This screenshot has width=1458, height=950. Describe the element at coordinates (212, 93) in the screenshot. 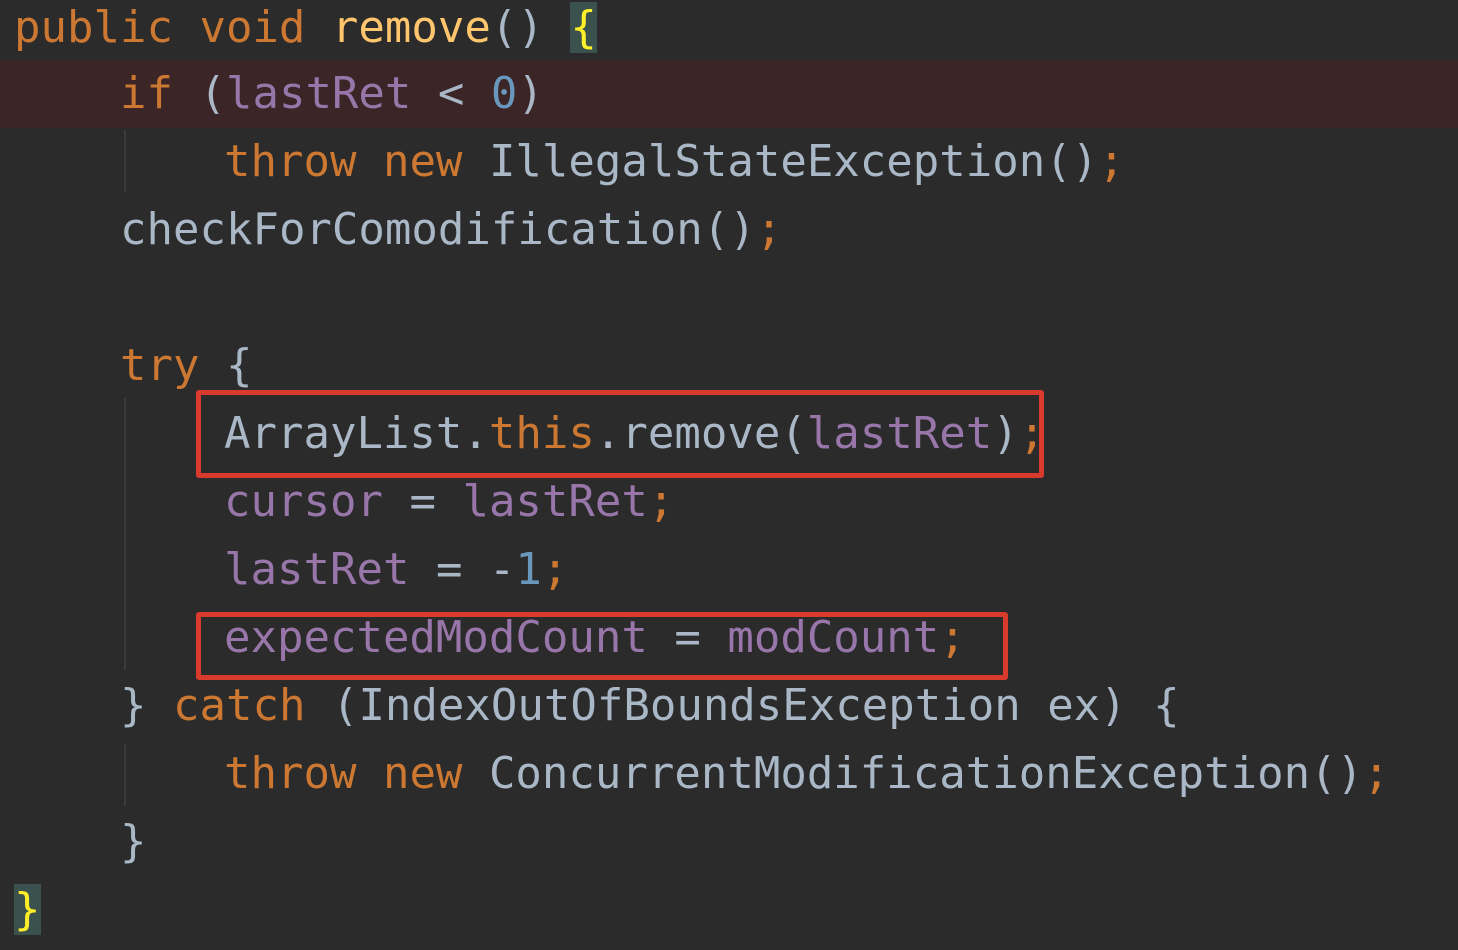

I see `paren-open: (` at that location.